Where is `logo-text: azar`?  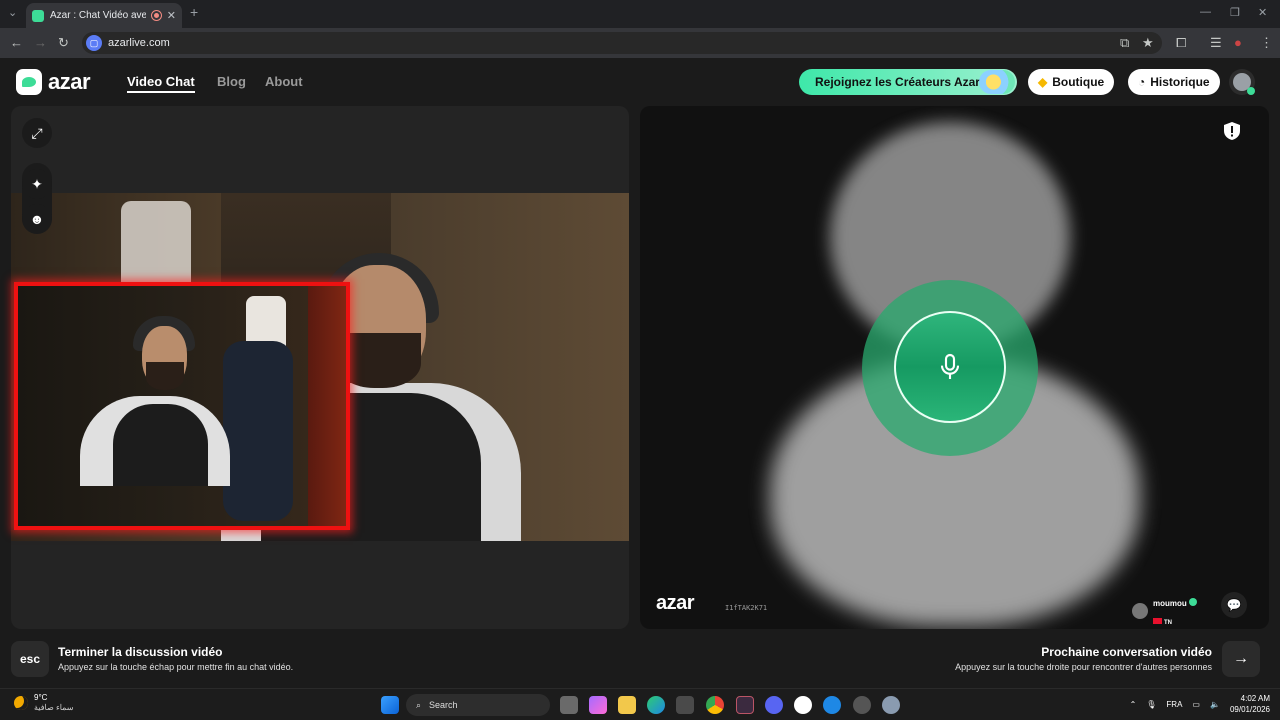 logo-text: azar is located at coordinates (69, 81).